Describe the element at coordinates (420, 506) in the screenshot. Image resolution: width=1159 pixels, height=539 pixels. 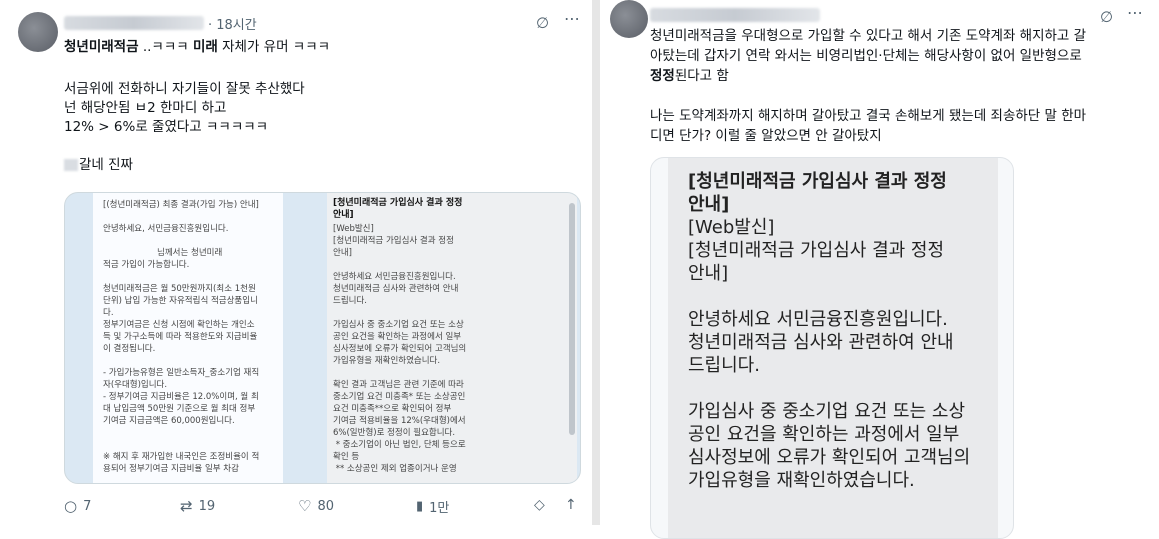
I see `views-icon: ▮` at that location.